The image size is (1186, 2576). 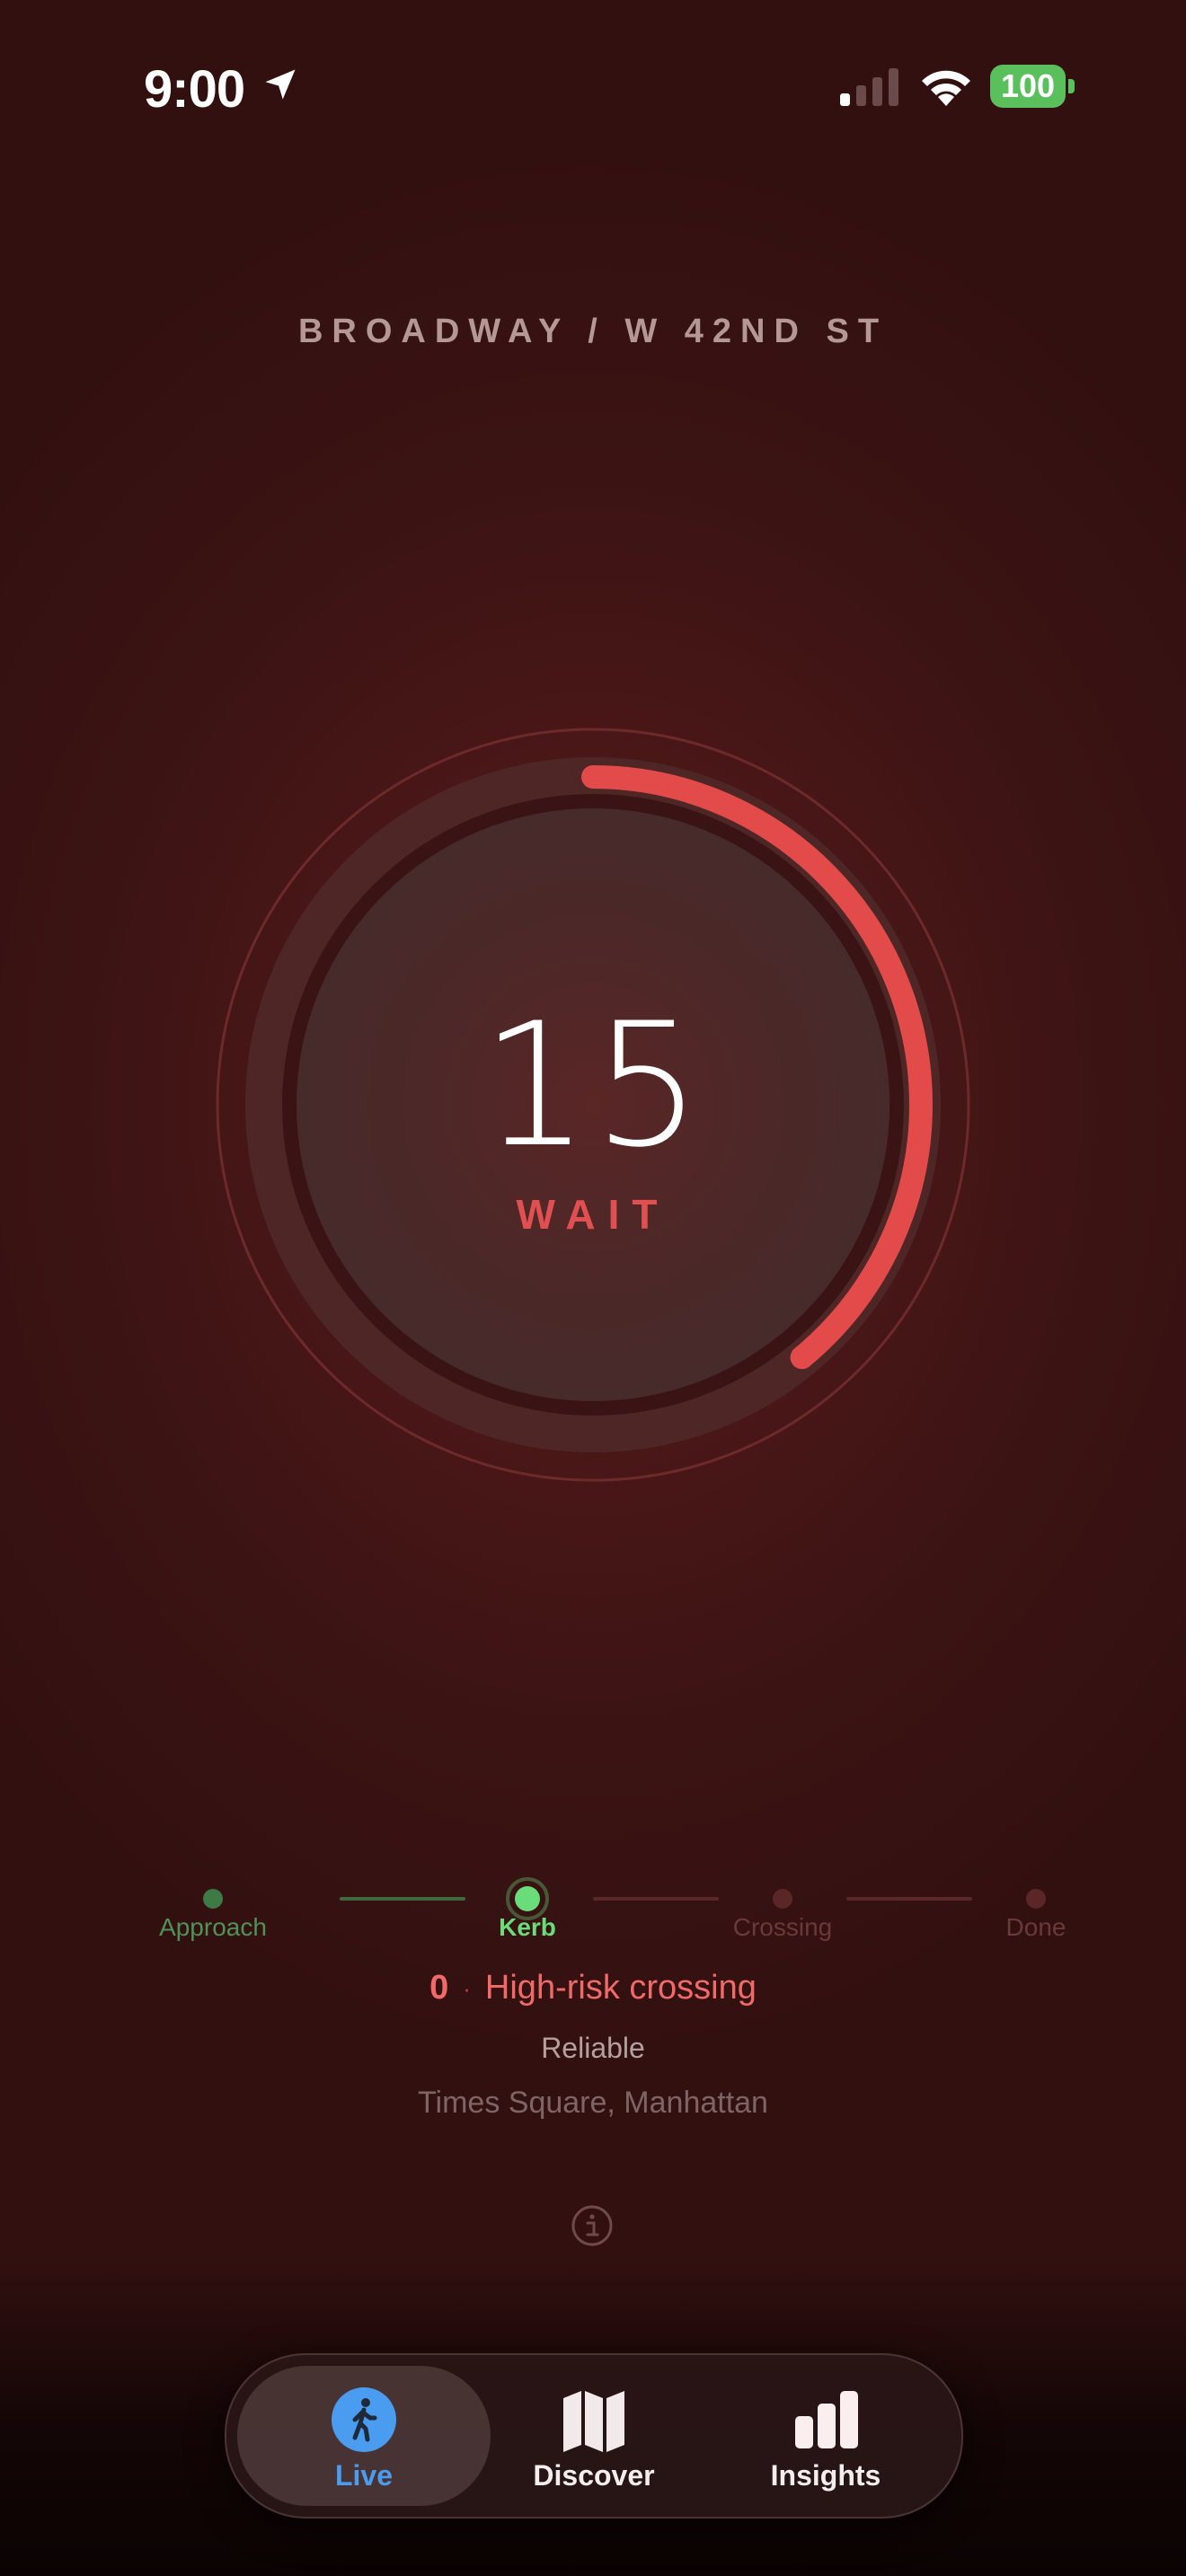 What do you see at coordinates (592, 2225) in the screenshot?
I see `info-icon` at bounding box center [592, 2225].